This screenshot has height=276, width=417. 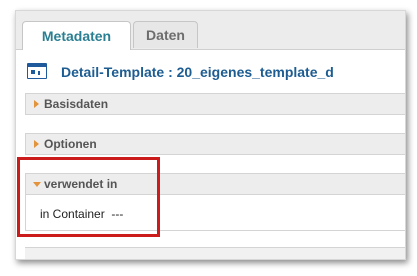 I want to click on section-label: verwendet in, so click(x=81, y=184).